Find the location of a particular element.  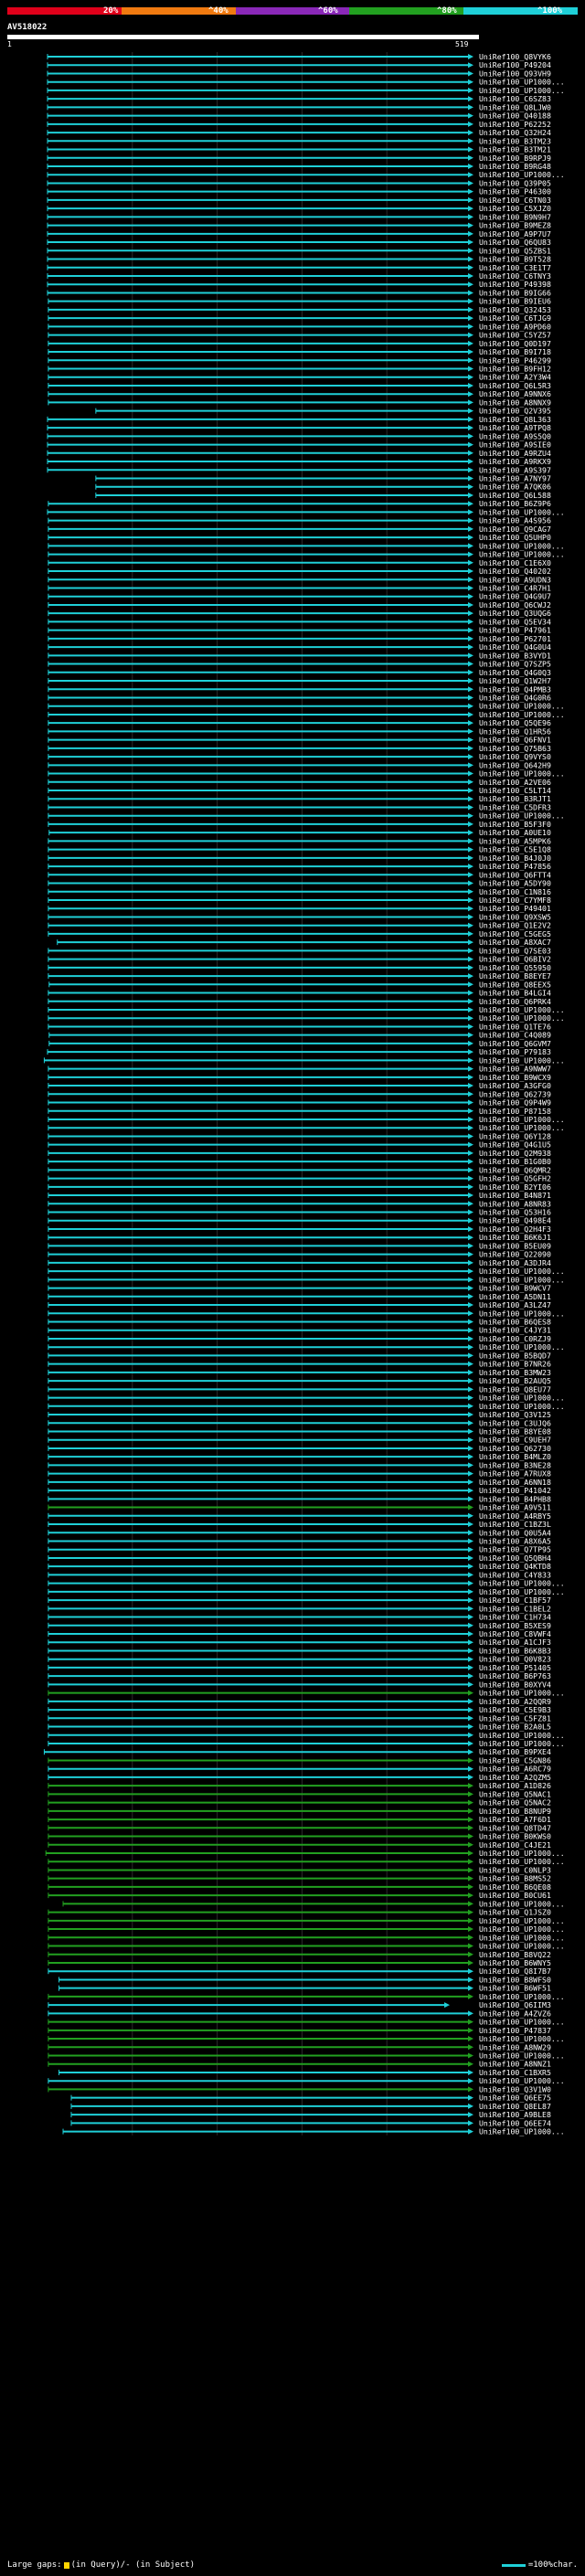

hit-row: UniRef100_Q1HR56 is located at coordinates (299, 731).